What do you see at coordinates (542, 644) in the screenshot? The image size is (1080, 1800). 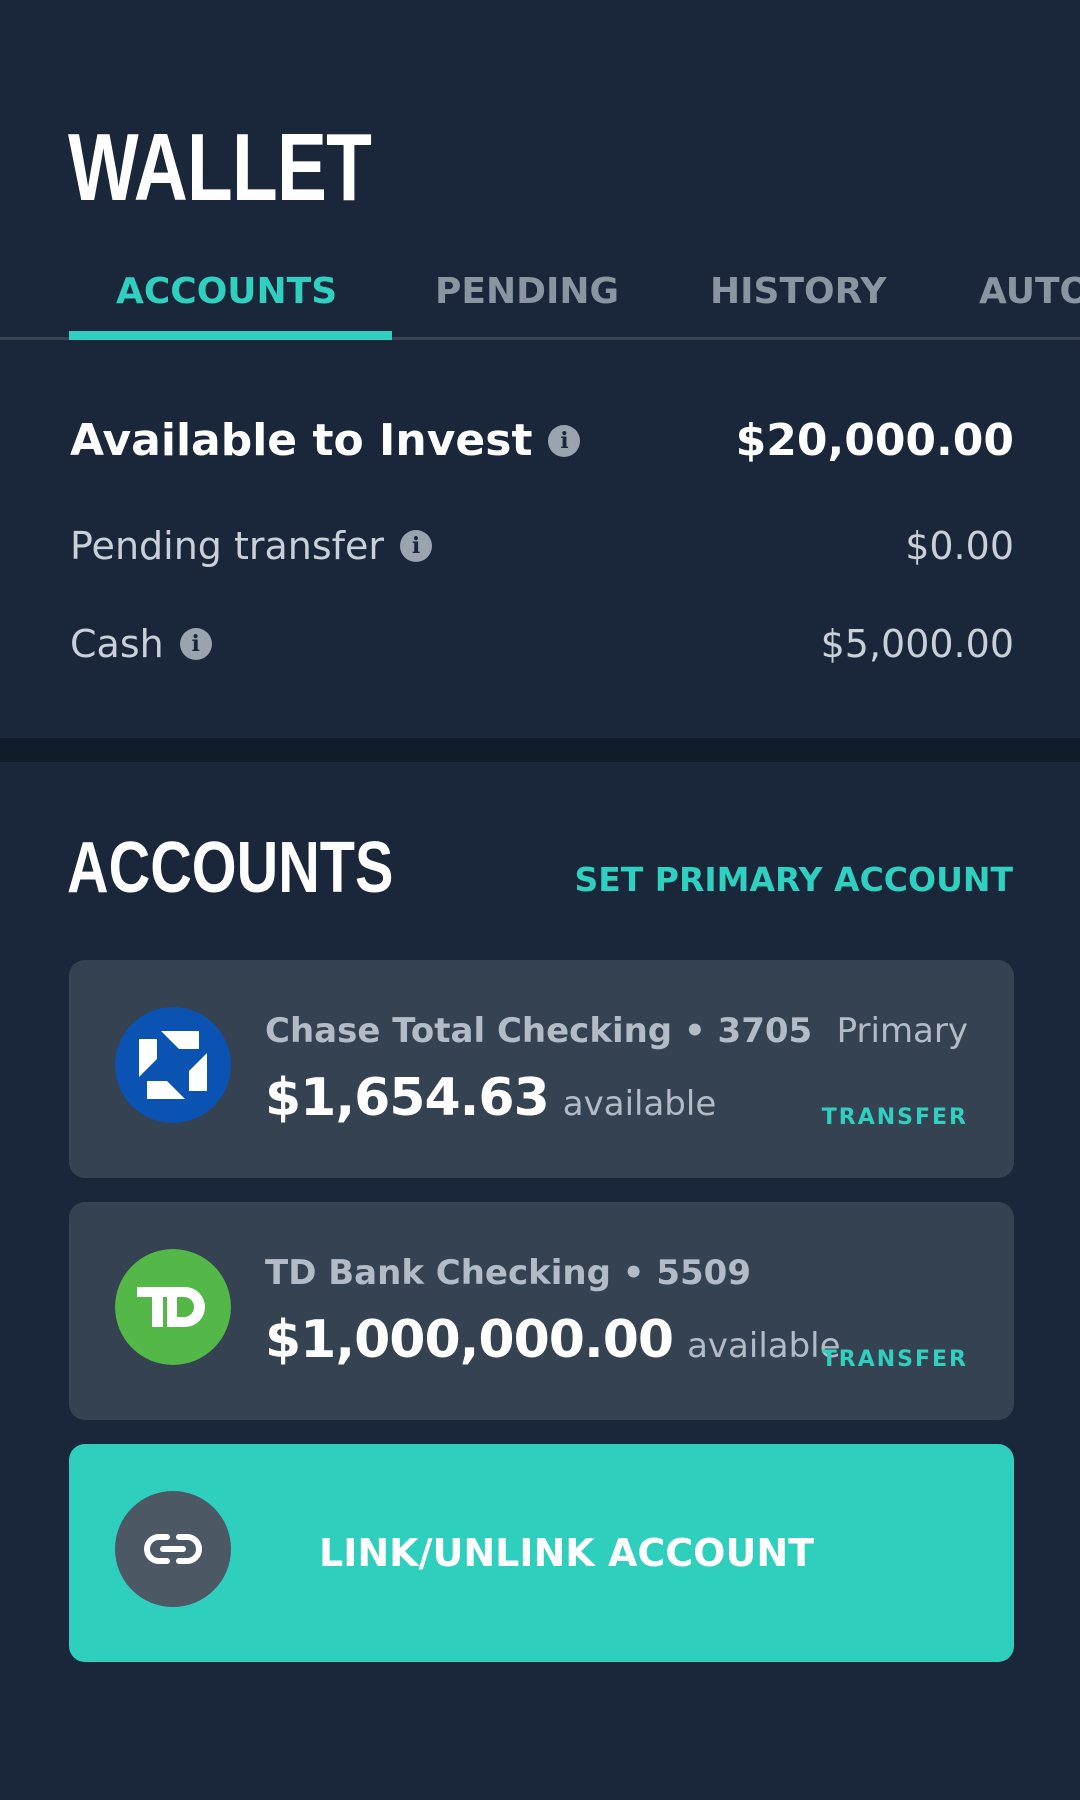 I see `cash-row: Cash i $5,000.00` at bounding box center [542, 644].